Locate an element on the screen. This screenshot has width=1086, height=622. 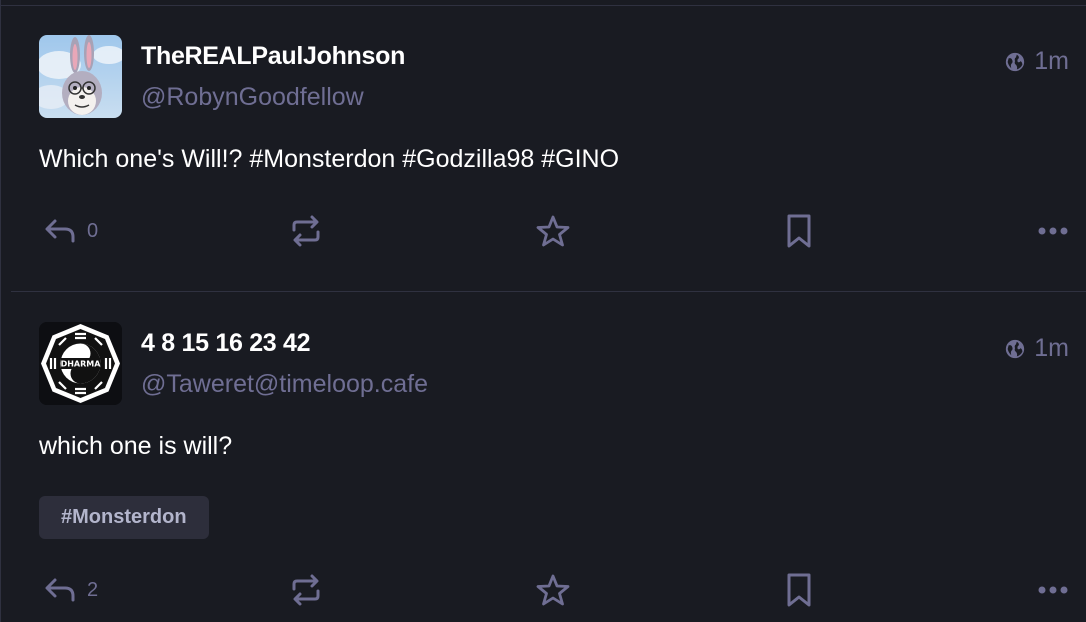
dharma-logo-avatar-icon: DHARMA is located at coordinates (80, 363).